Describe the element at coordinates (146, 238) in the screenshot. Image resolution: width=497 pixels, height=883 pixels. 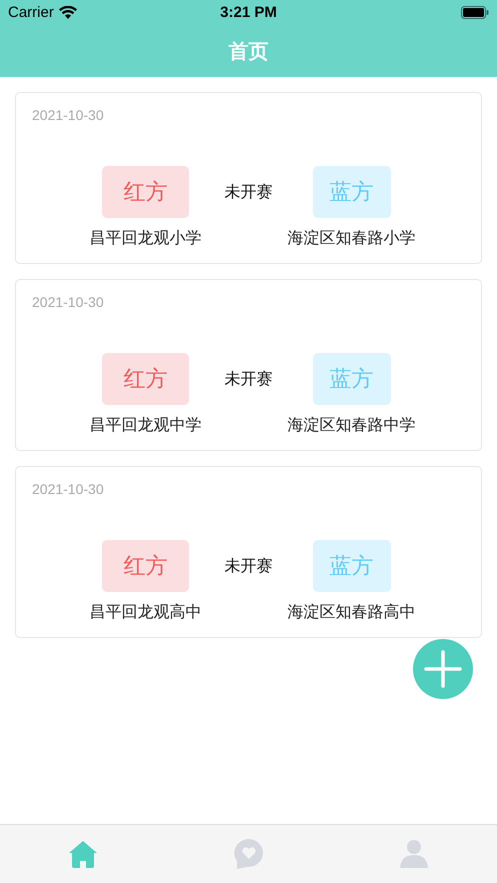
I see `school-name: 昌平回龙观小学` at that location.